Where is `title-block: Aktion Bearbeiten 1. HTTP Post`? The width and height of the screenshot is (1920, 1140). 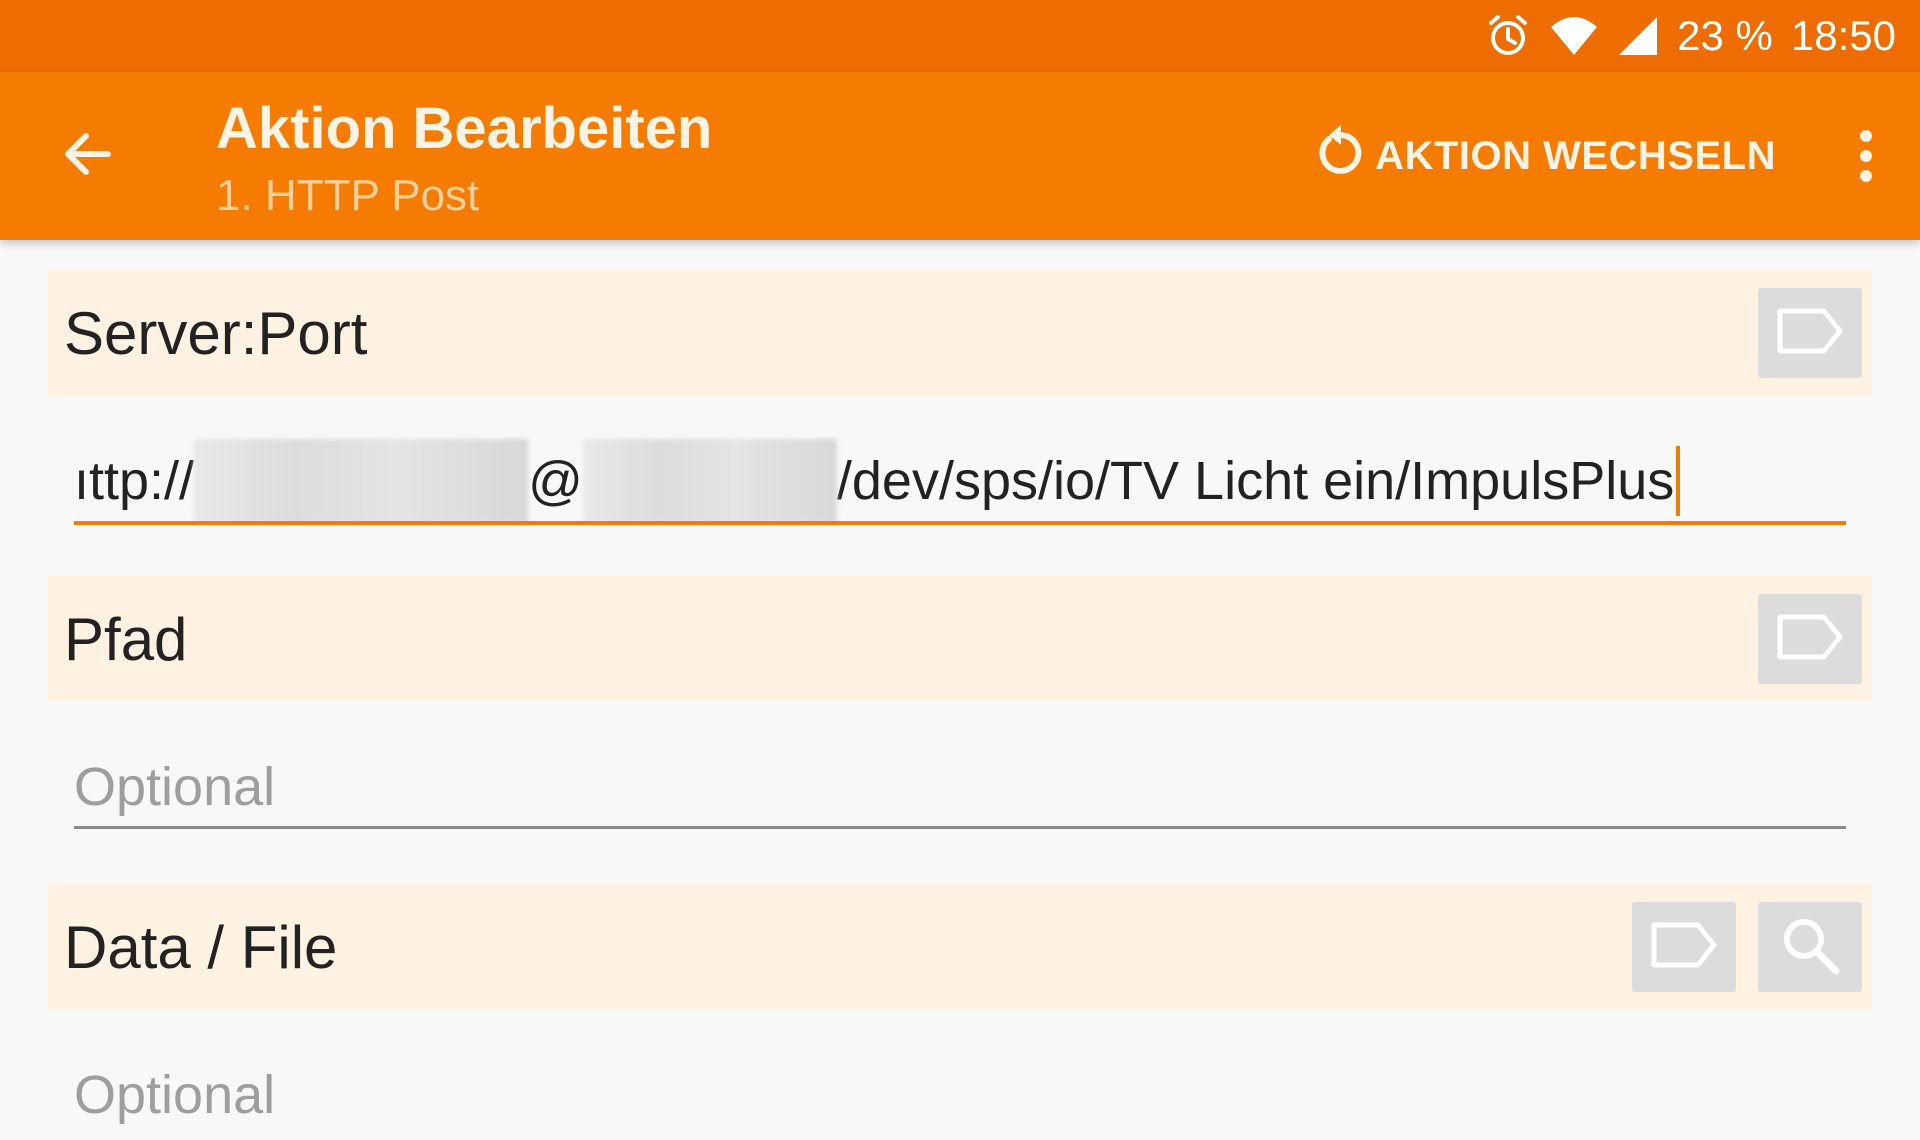
title-block: Aktion Bearbeiten 1. HTTP Post is located at coordinates (464, 160).